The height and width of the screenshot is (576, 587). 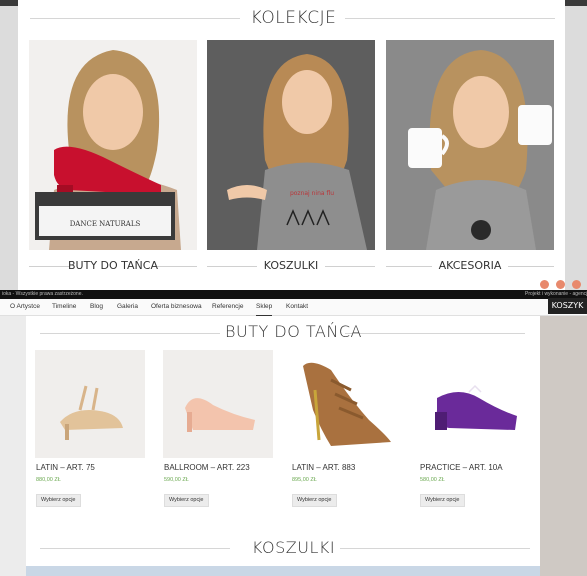 What do you see at coordinates (544, 284) in the screenshot?
I see `facebook-icon` at bounding box center [544, 284].